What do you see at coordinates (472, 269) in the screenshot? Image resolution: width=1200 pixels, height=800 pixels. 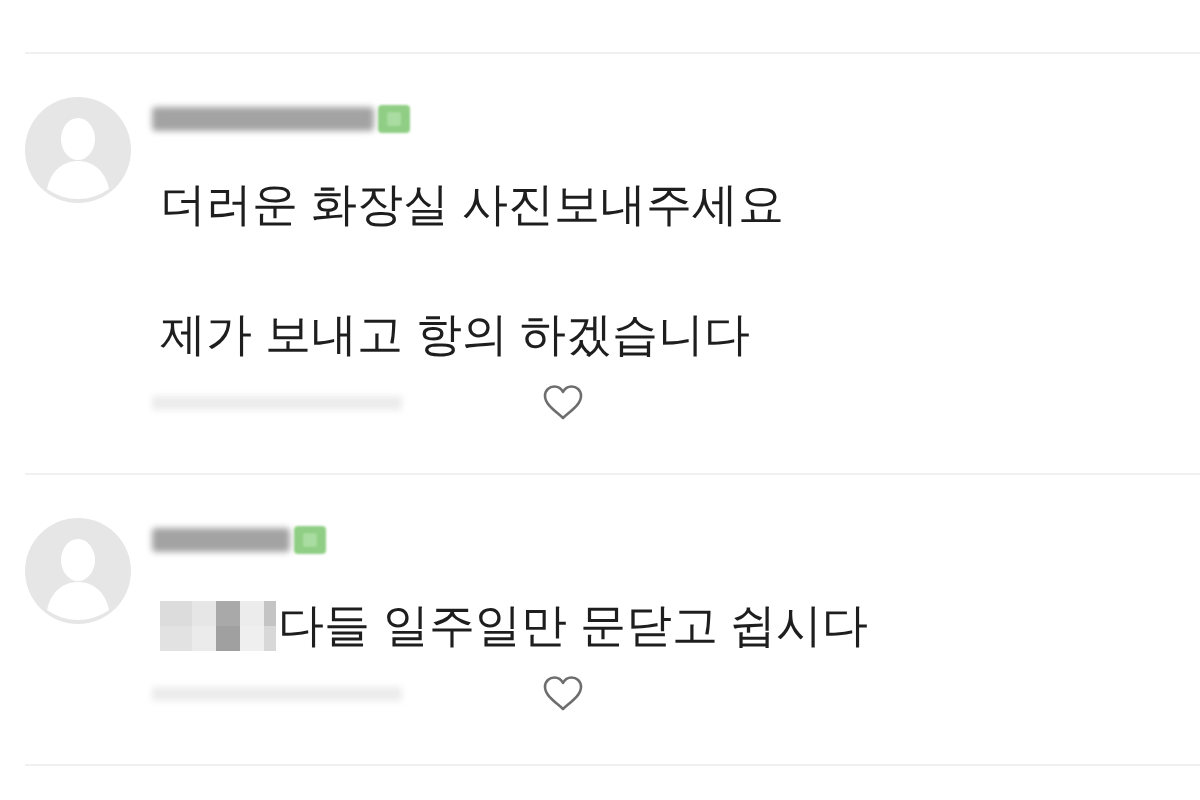 I see `comment-text: 더러운 화장실 사진보내주세요 제가 보내고 항의 하겠습니다` at bounding box center [472, 269].